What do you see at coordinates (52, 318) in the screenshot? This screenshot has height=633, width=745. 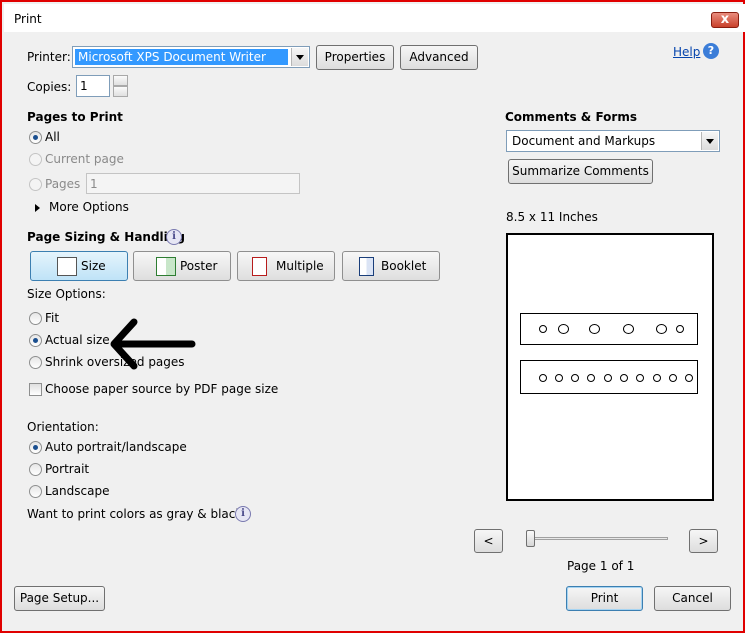 I see `fit-label: Fit` at bounding box center [52, 318].